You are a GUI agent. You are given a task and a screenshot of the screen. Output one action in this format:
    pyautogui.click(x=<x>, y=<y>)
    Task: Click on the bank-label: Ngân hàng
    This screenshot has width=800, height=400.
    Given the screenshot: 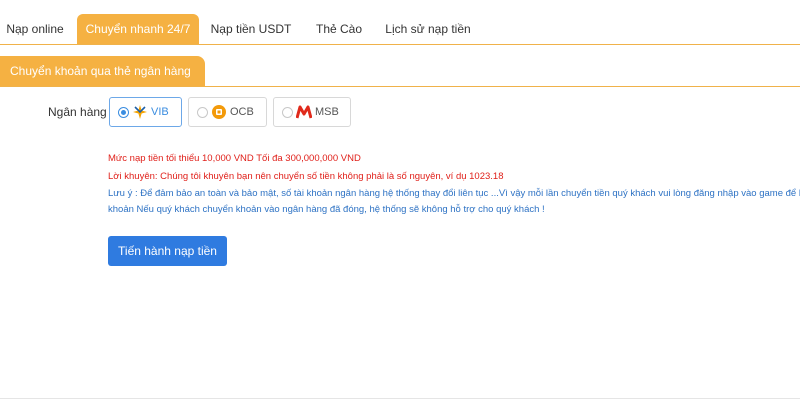 What is the action you would take?
    pyautogui.click(x=77, y=112)
    